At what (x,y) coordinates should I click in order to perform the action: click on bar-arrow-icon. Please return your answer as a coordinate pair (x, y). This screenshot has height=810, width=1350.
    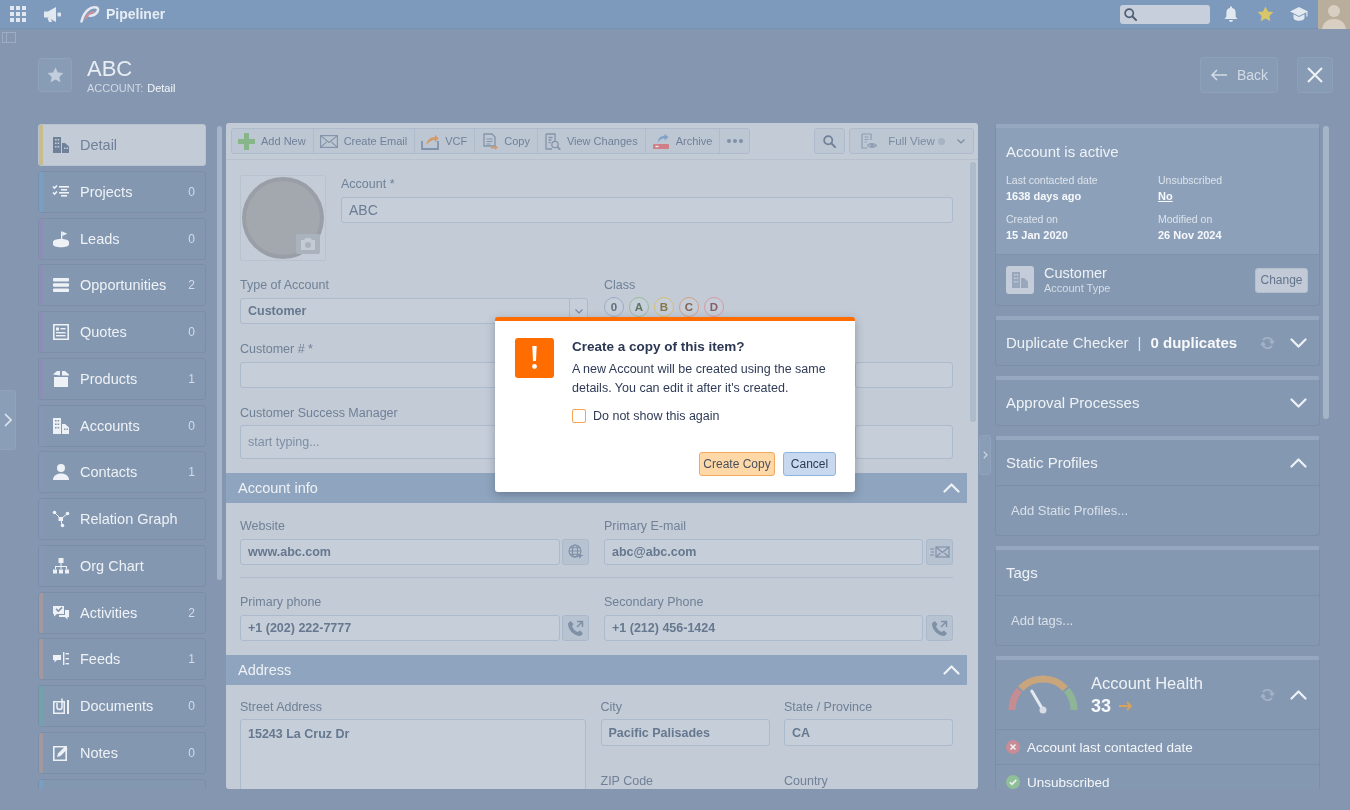
    Looking at the image, I should click on (660, 141).